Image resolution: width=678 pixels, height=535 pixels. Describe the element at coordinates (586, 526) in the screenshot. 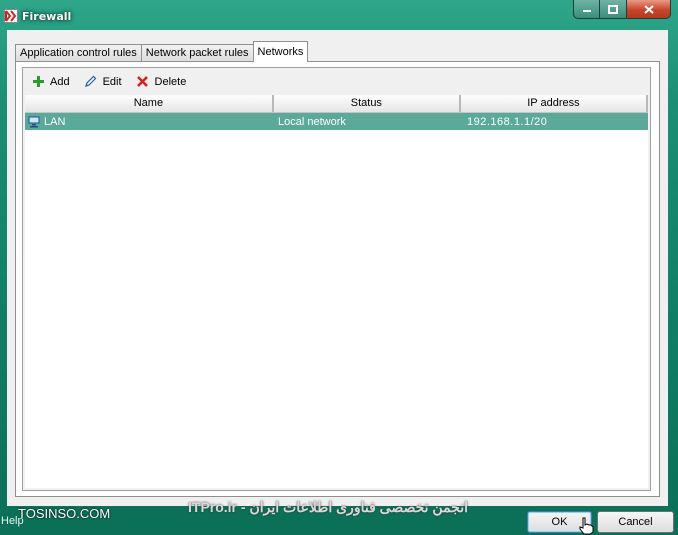

I see `hand-cursor-icon` at that location.